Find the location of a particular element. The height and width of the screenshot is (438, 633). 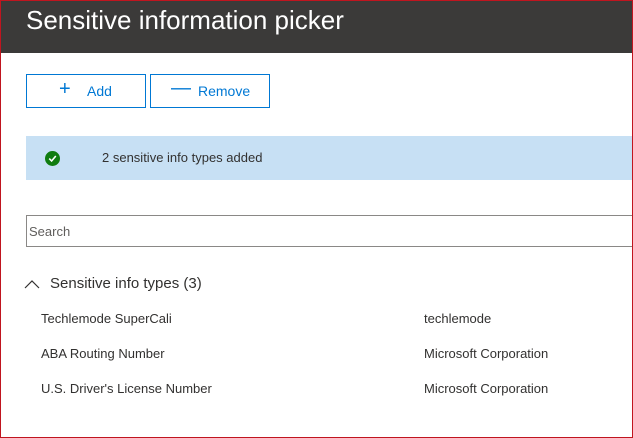

item-name: ABA Routing Number is located at coordinates (103, 353).